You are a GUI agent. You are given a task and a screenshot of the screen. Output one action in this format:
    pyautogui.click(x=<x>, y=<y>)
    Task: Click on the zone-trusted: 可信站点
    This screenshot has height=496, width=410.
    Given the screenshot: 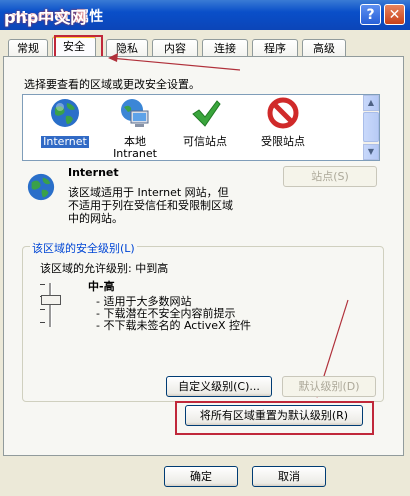 What is the action you would take?
    pyautogui.click(x=205, y=122)
    